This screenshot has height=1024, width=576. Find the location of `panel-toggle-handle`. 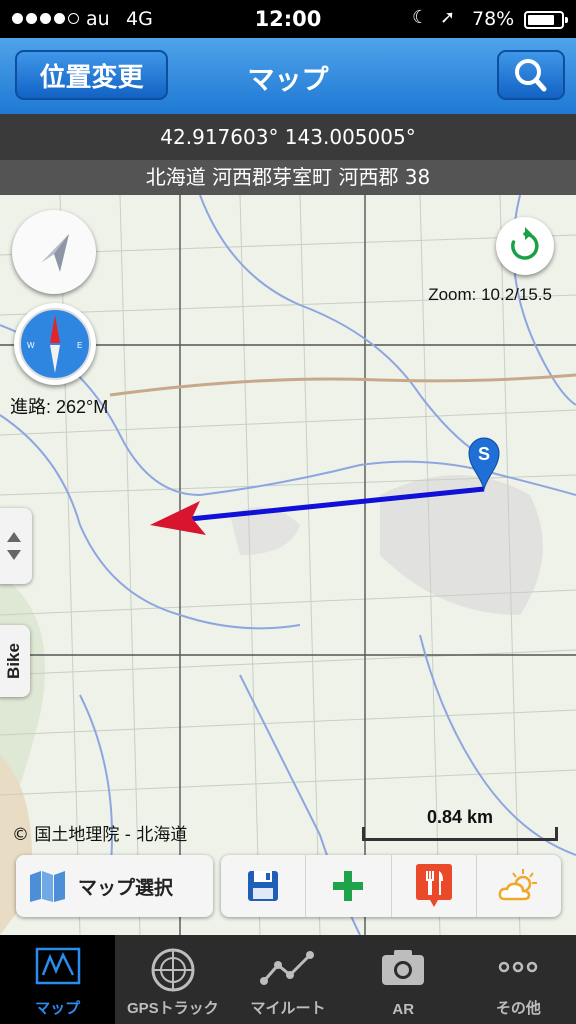

panel-toggle-handle is located at coordinates (16, 546).